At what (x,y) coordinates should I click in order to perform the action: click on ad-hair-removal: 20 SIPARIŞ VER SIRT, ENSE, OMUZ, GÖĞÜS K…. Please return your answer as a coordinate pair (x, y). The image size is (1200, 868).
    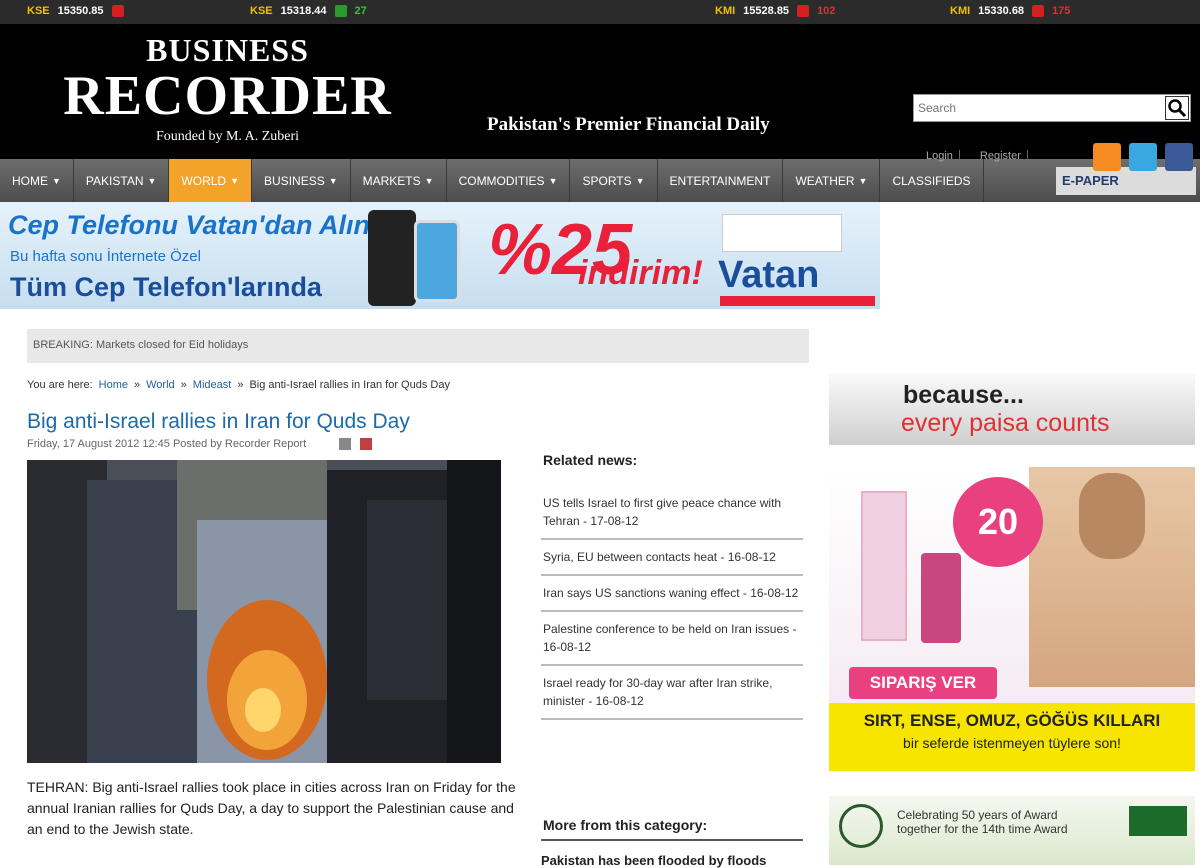
    Looking at the image, I should click on (1012, 619).